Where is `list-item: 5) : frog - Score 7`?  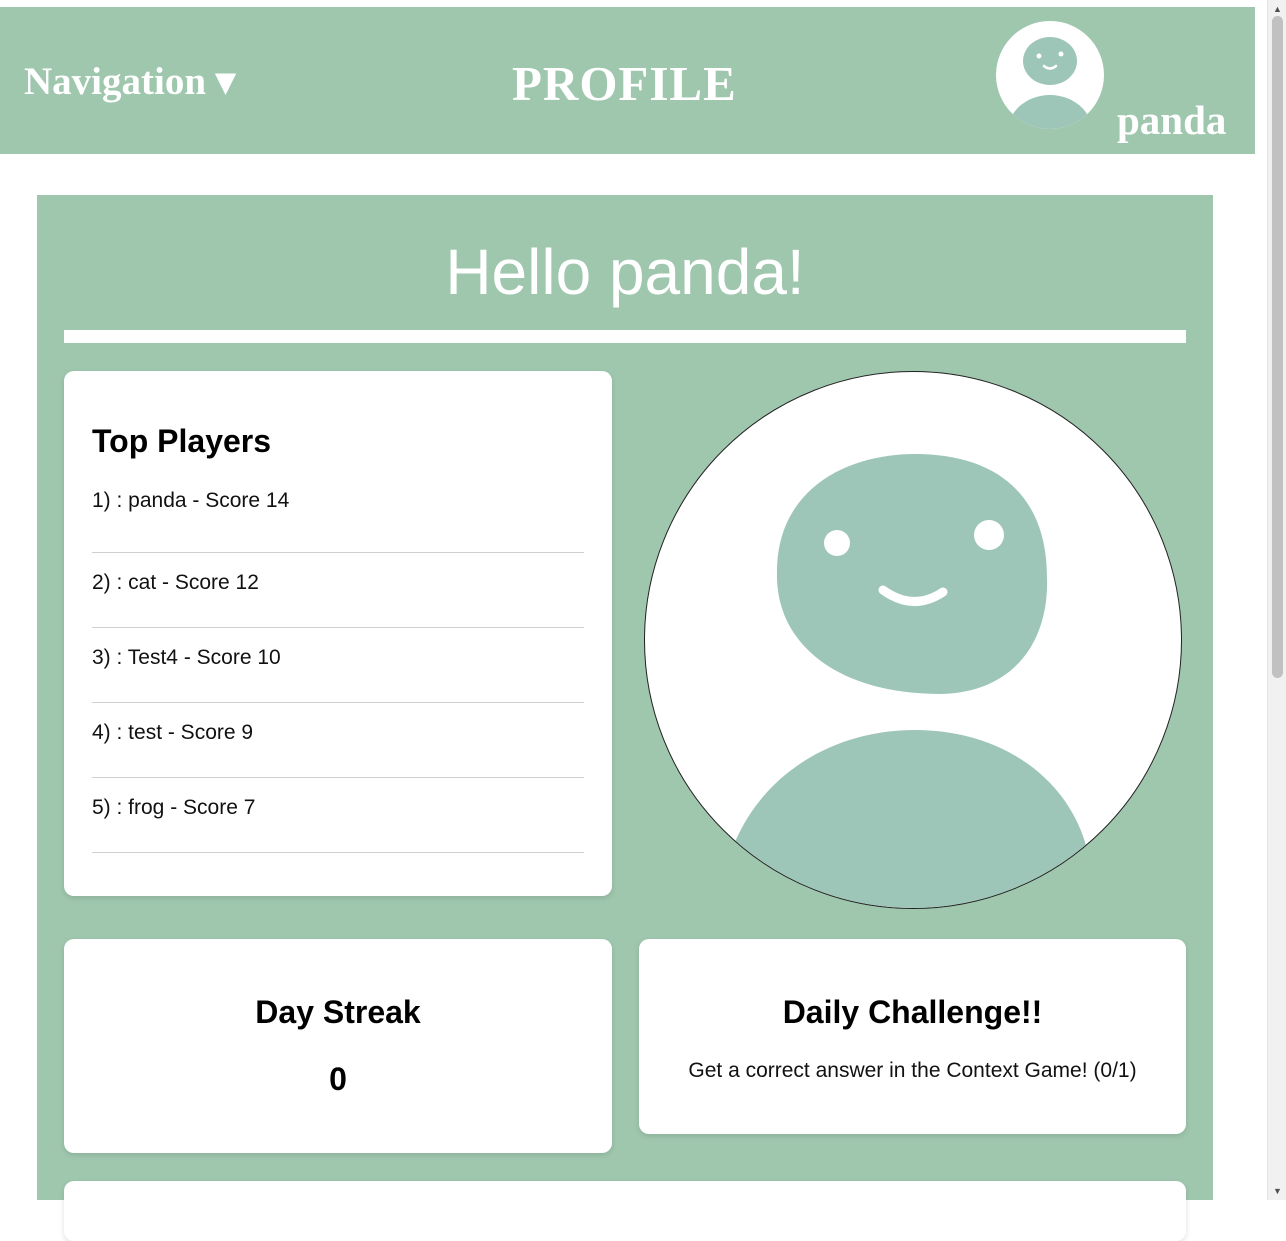 list-item: 5) : frog - Score 7 is located at coordinates (338, 815).